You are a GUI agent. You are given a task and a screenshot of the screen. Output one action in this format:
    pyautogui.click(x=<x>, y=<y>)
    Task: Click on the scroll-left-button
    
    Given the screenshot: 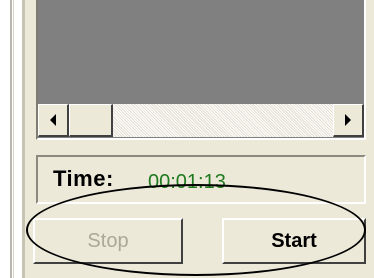 What is the action you would take?
    pyautogui.click(x=53, y=120)
    